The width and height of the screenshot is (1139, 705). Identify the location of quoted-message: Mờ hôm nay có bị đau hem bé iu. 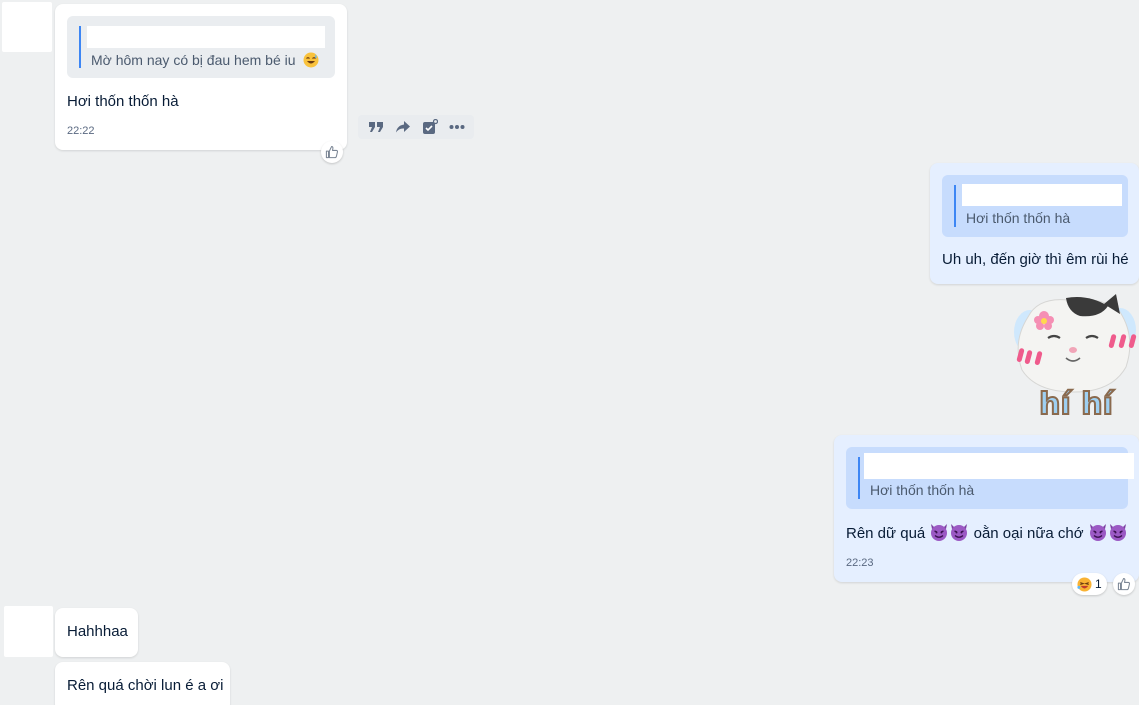
(201, 47).